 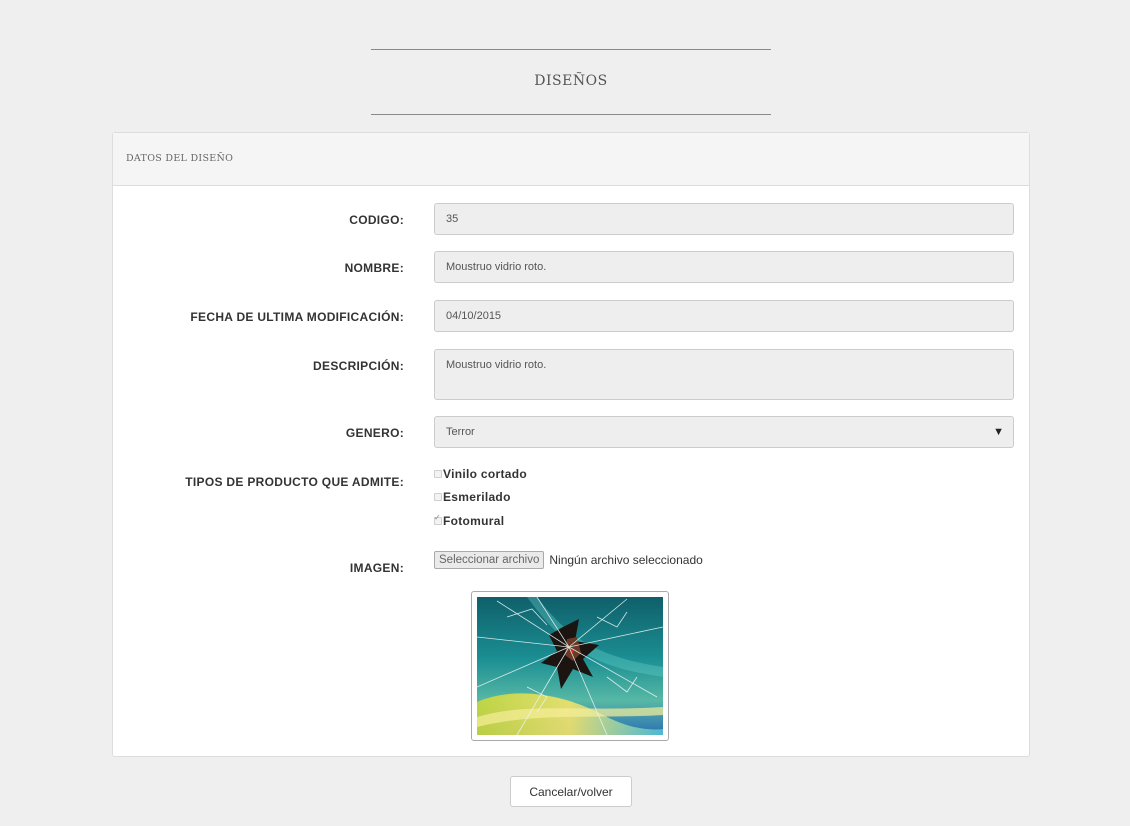 I want to click on page-title: DISEÑOS, so click(x=571, y=81).